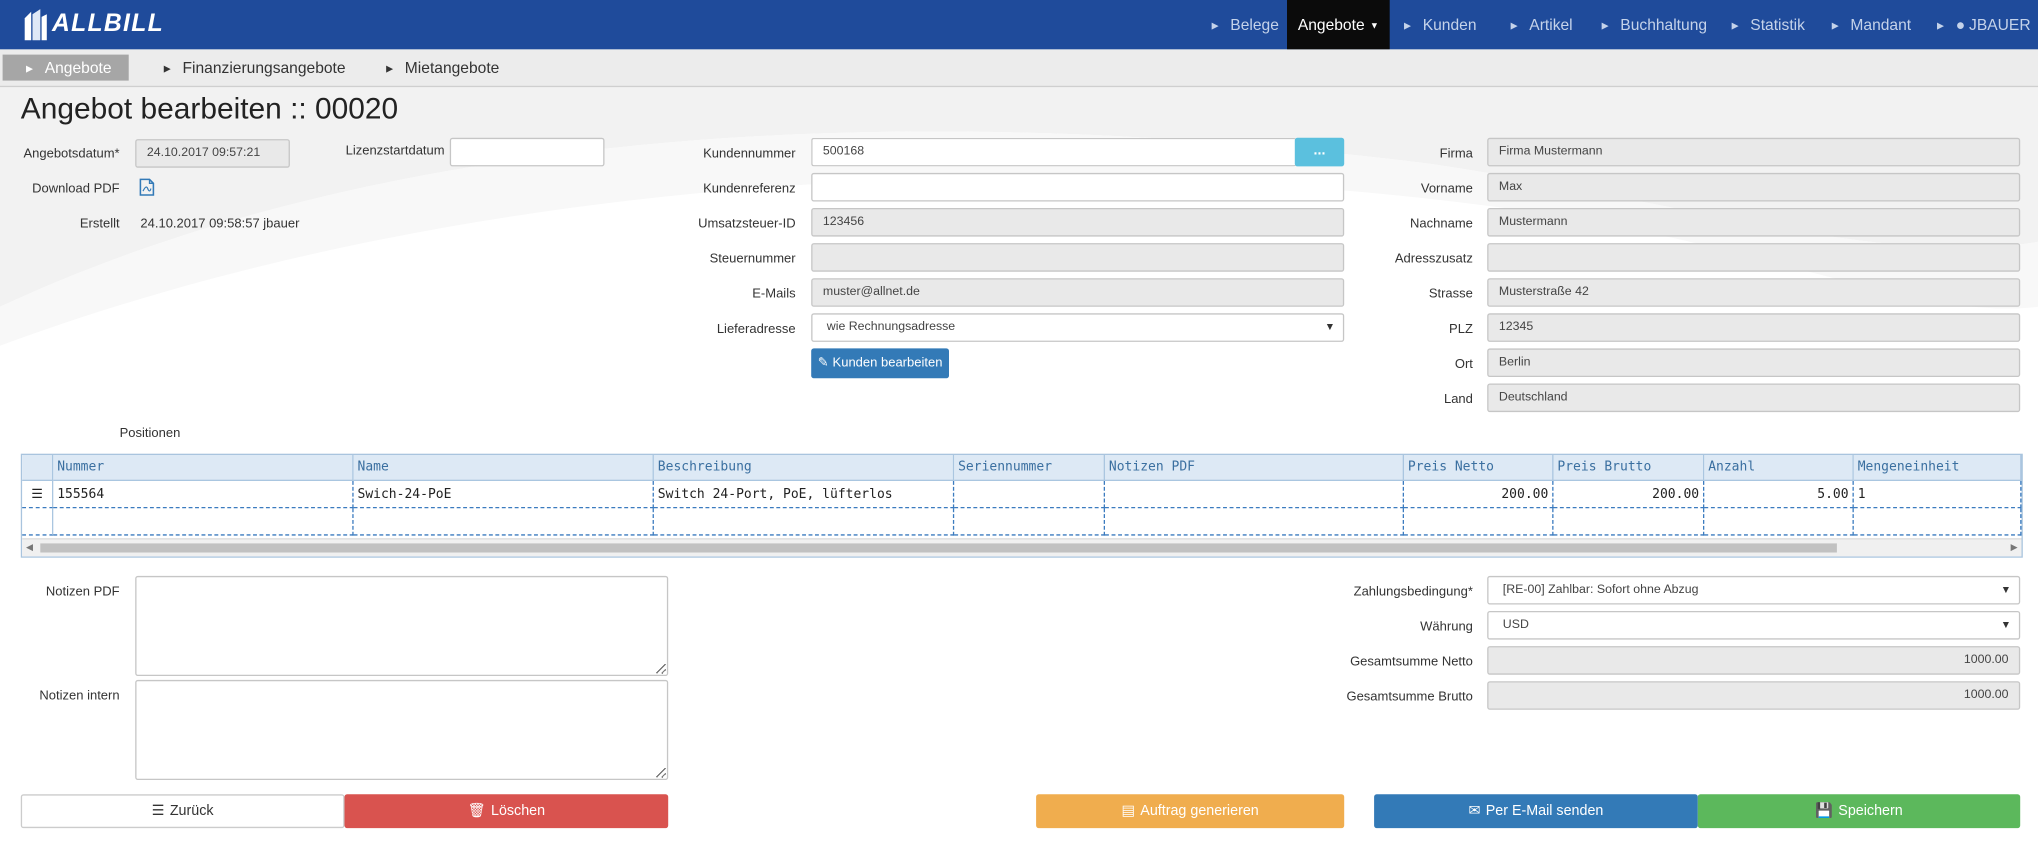 The image size is (2038, 845). What do you see at coordinates (1078, 257) in the screenshot?
I see `steuernummer-field` at bounding box center [1078, 257].